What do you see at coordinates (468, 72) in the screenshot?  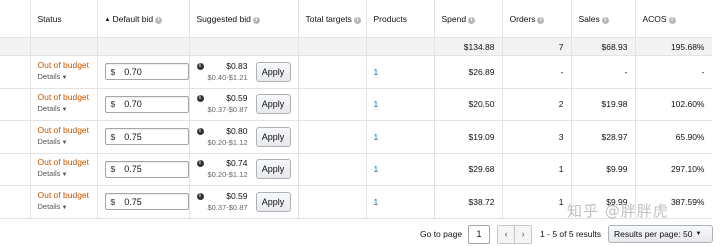 I see `spend-cell: $26.89` at bounding box center [468, 72].